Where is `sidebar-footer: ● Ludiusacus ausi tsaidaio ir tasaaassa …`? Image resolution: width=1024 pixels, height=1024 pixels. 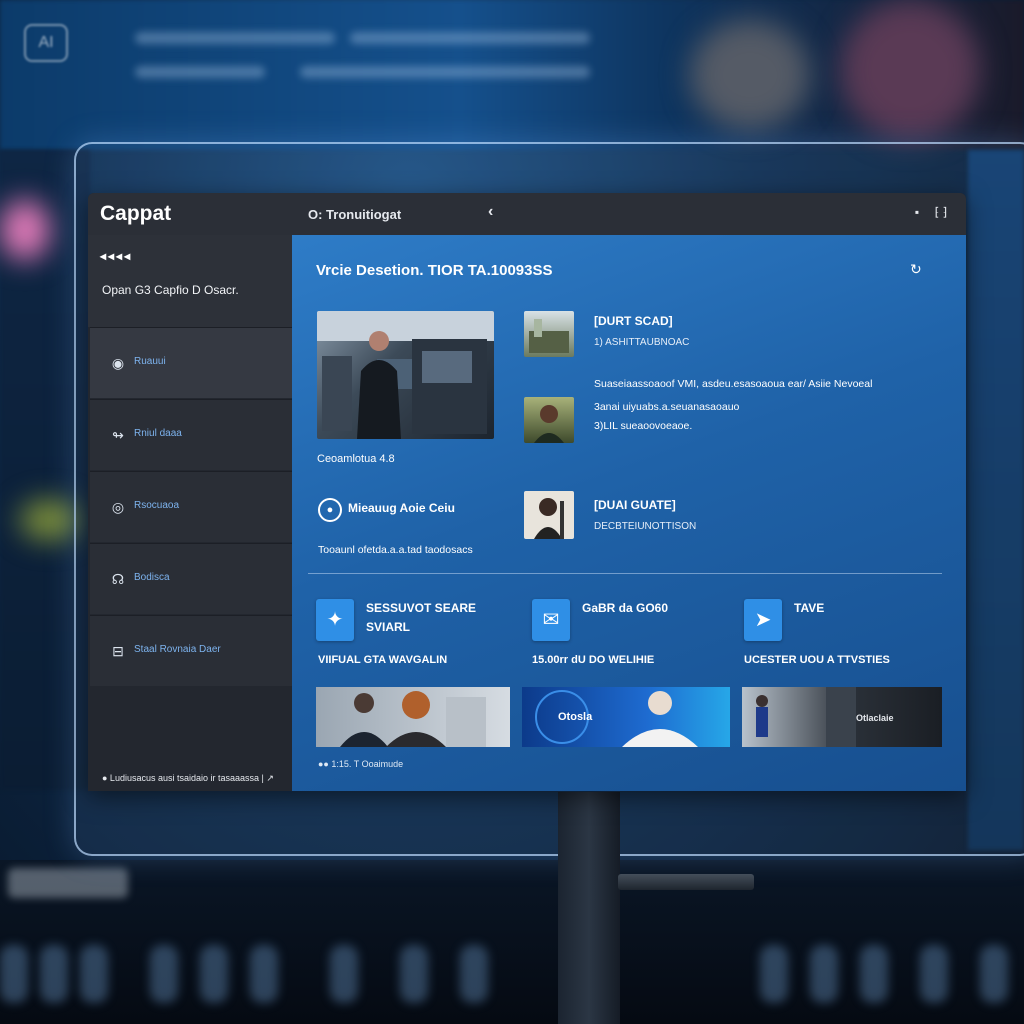
sidebar-footer: ● Ludiusacus ausi tsaidaio ir tasaaassa … is located at coordinates (188, 778).